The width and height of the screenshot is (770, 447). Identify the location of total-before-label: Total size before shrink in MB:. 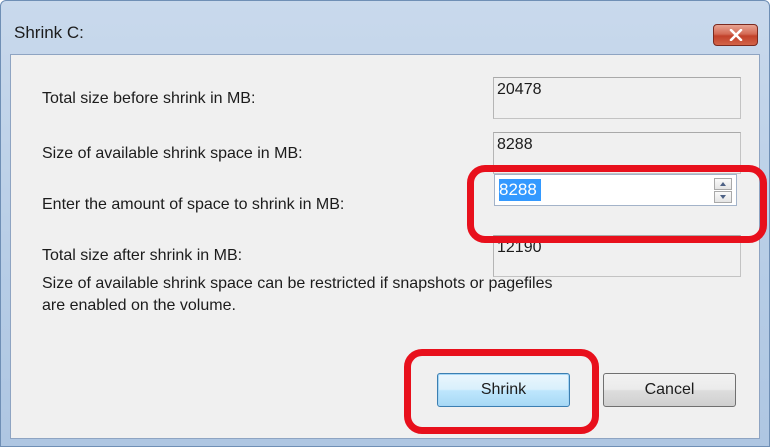
(149, 98).